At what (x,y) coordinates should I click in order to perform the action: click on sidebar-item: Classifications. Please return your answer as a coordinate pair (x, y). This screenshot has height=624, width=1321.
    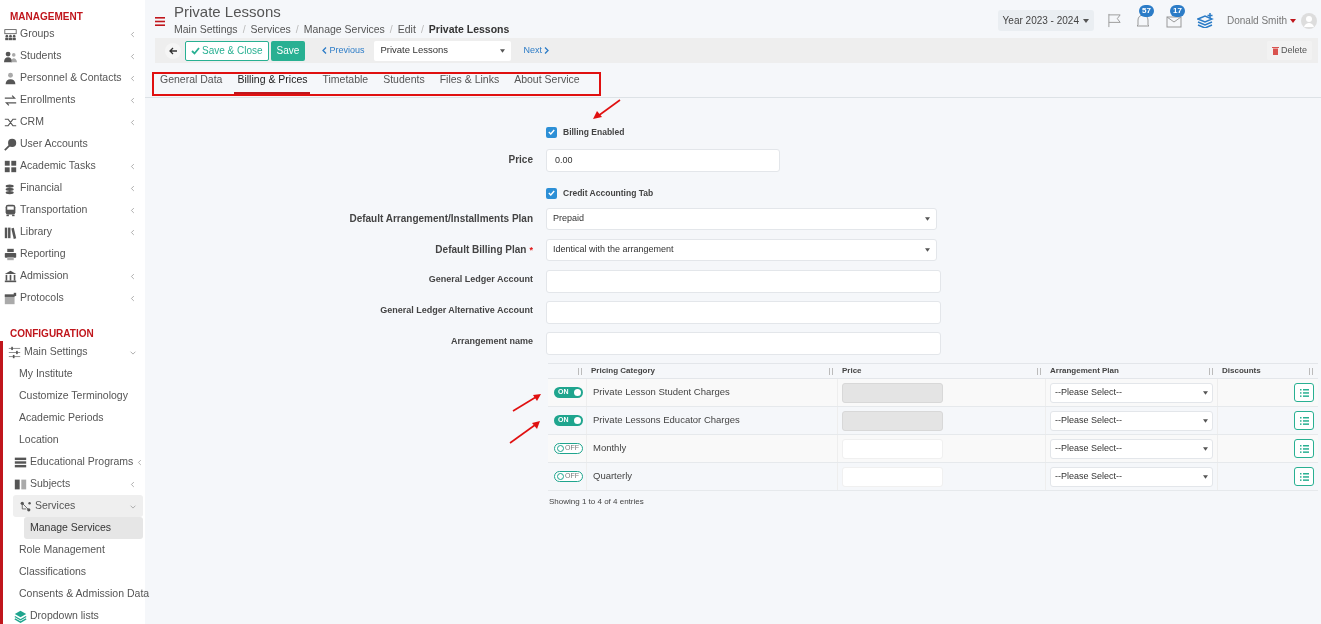
    Looking at the image, I should click on (73, 572).